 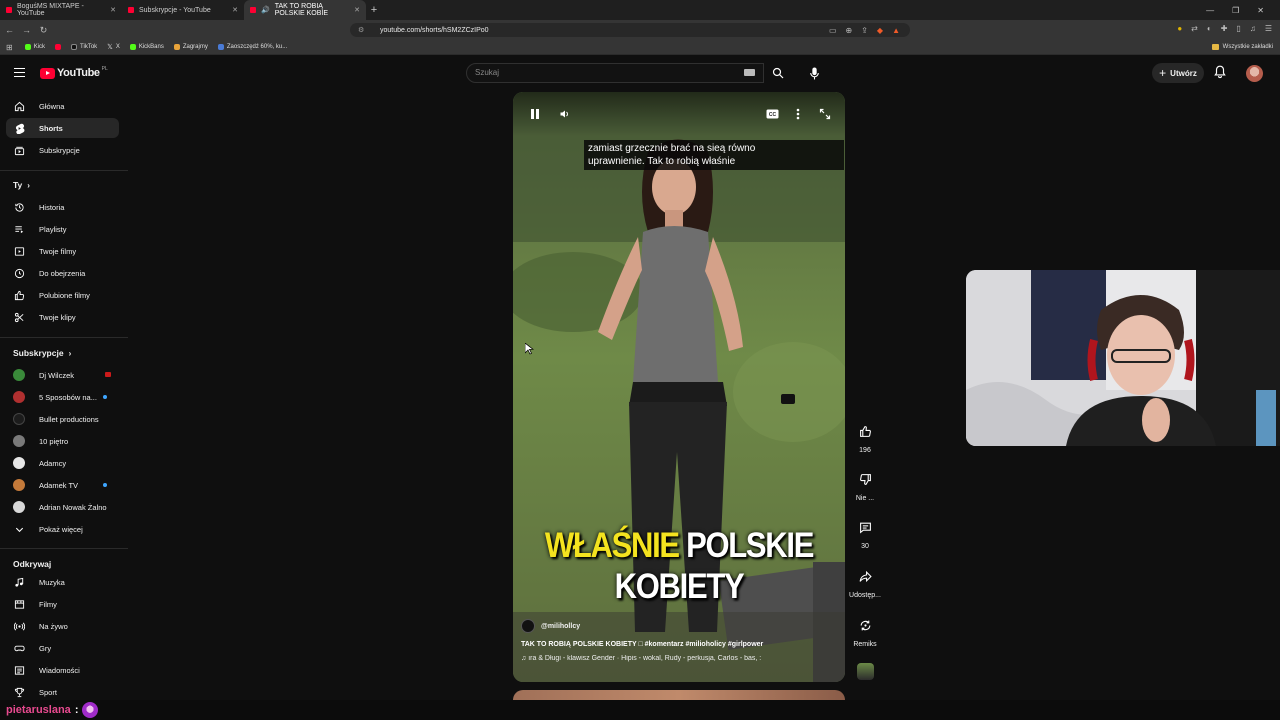 What do you see at coordinates (19, 648) in the screenshot?
I see `gaming-icon` at bounding box center [19, 648].